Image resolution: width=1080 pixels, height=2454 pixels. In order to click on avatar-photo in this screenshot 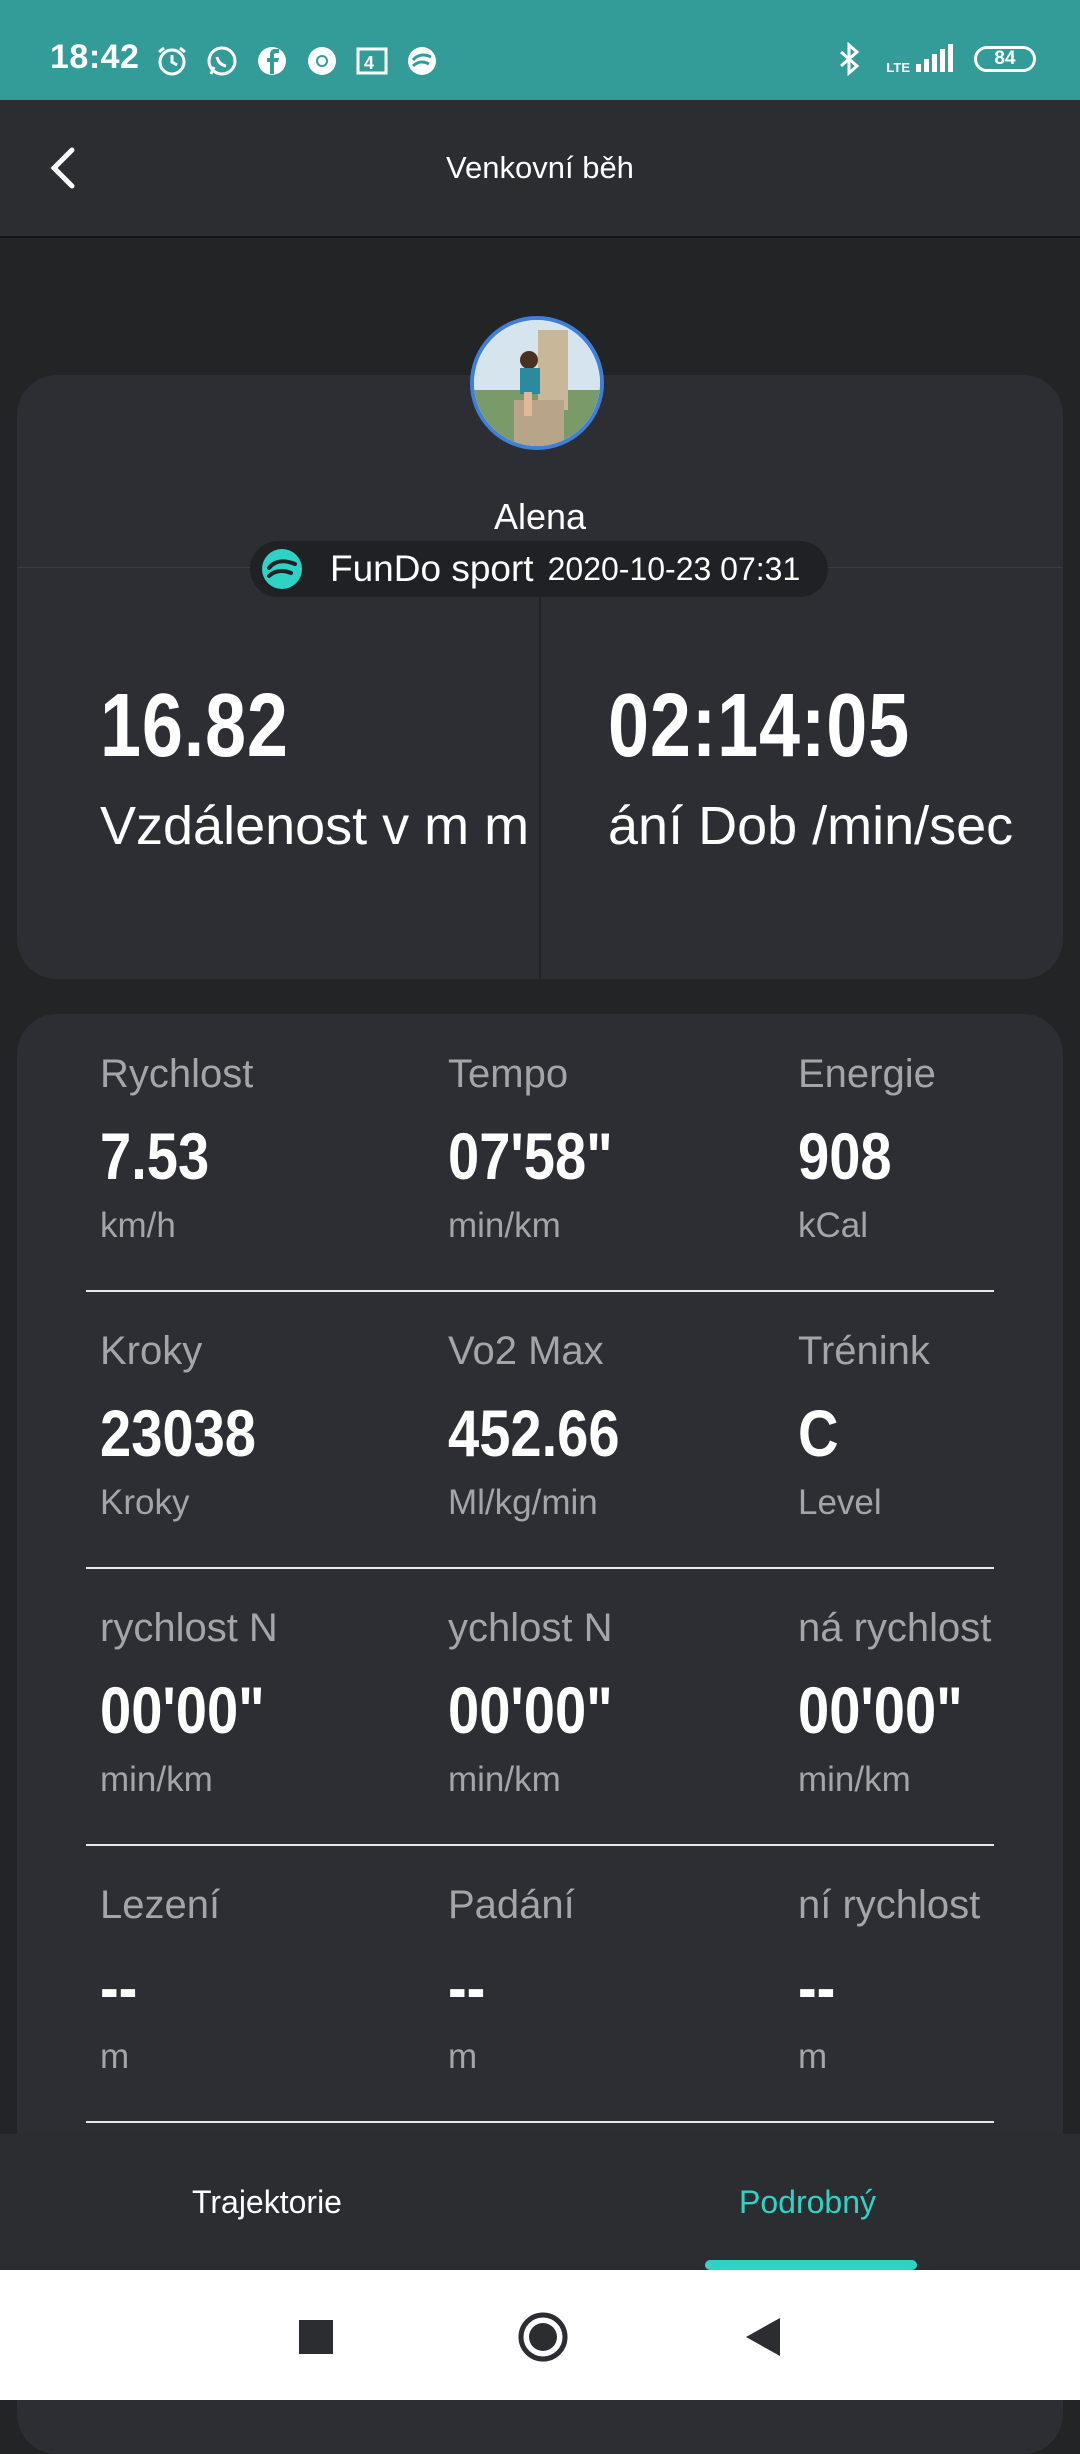, I will do `click(537, 383)`.